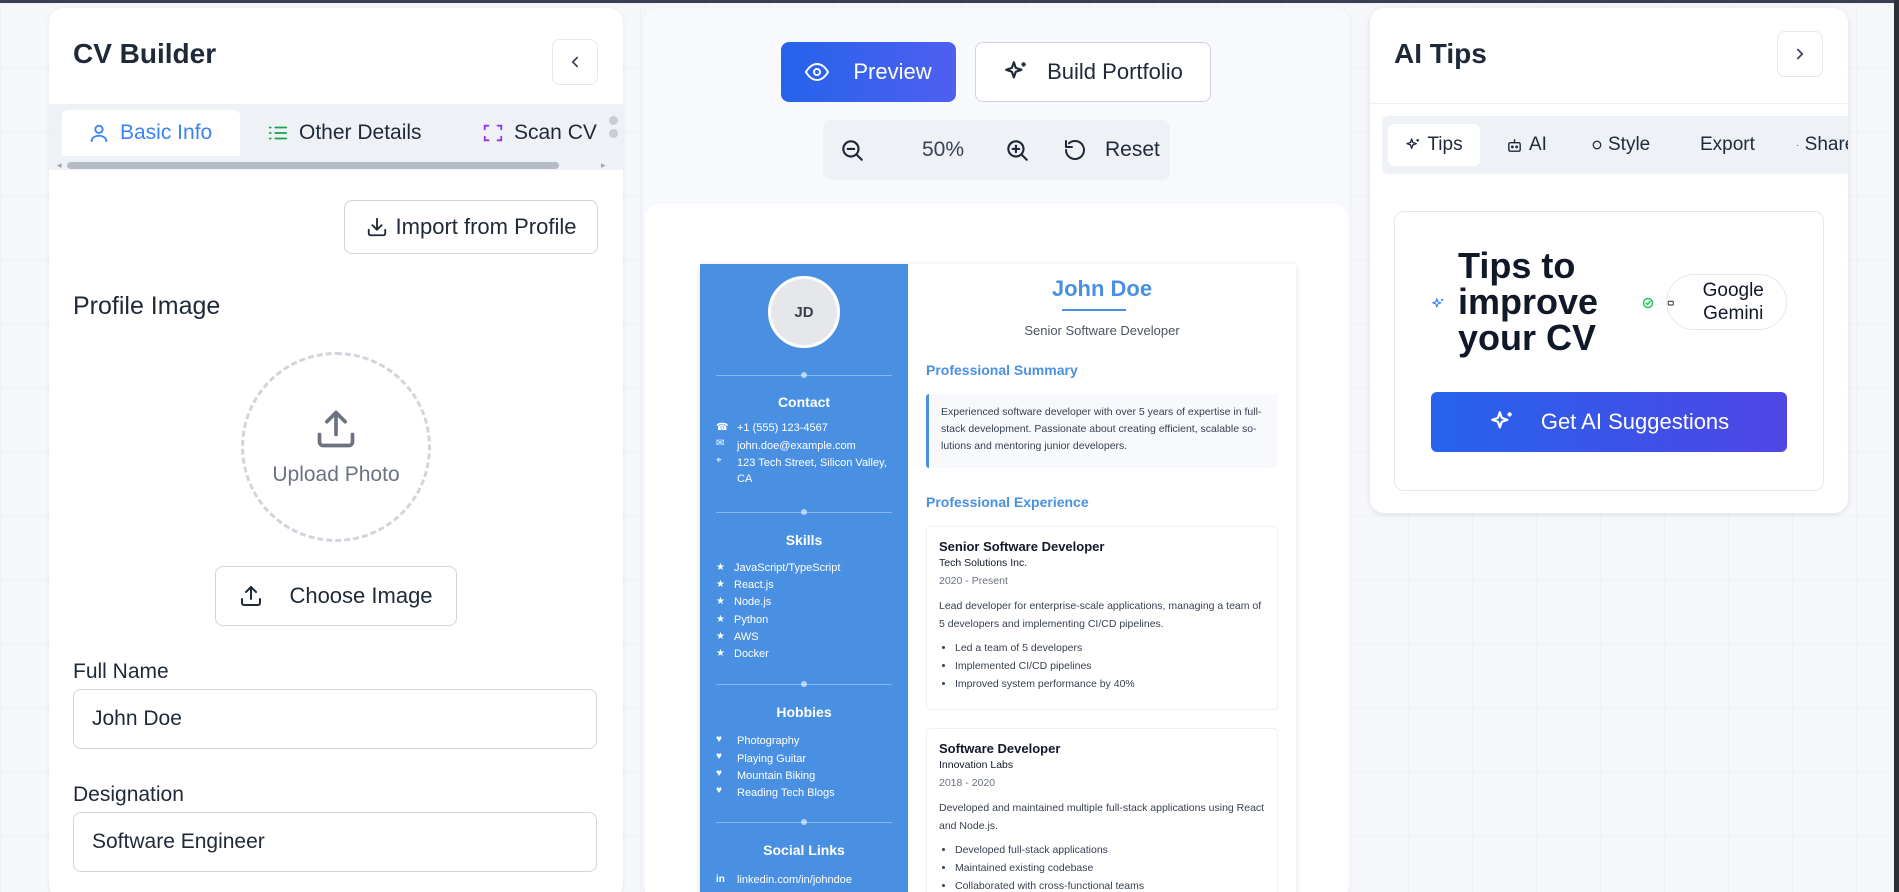 Image resolution: width=1899 pixels, height=892 pixels. What do you see at coordinates (1621, 145) in the screenshot?
I see `tab-style: Style` at bounding box center [1621, 145].